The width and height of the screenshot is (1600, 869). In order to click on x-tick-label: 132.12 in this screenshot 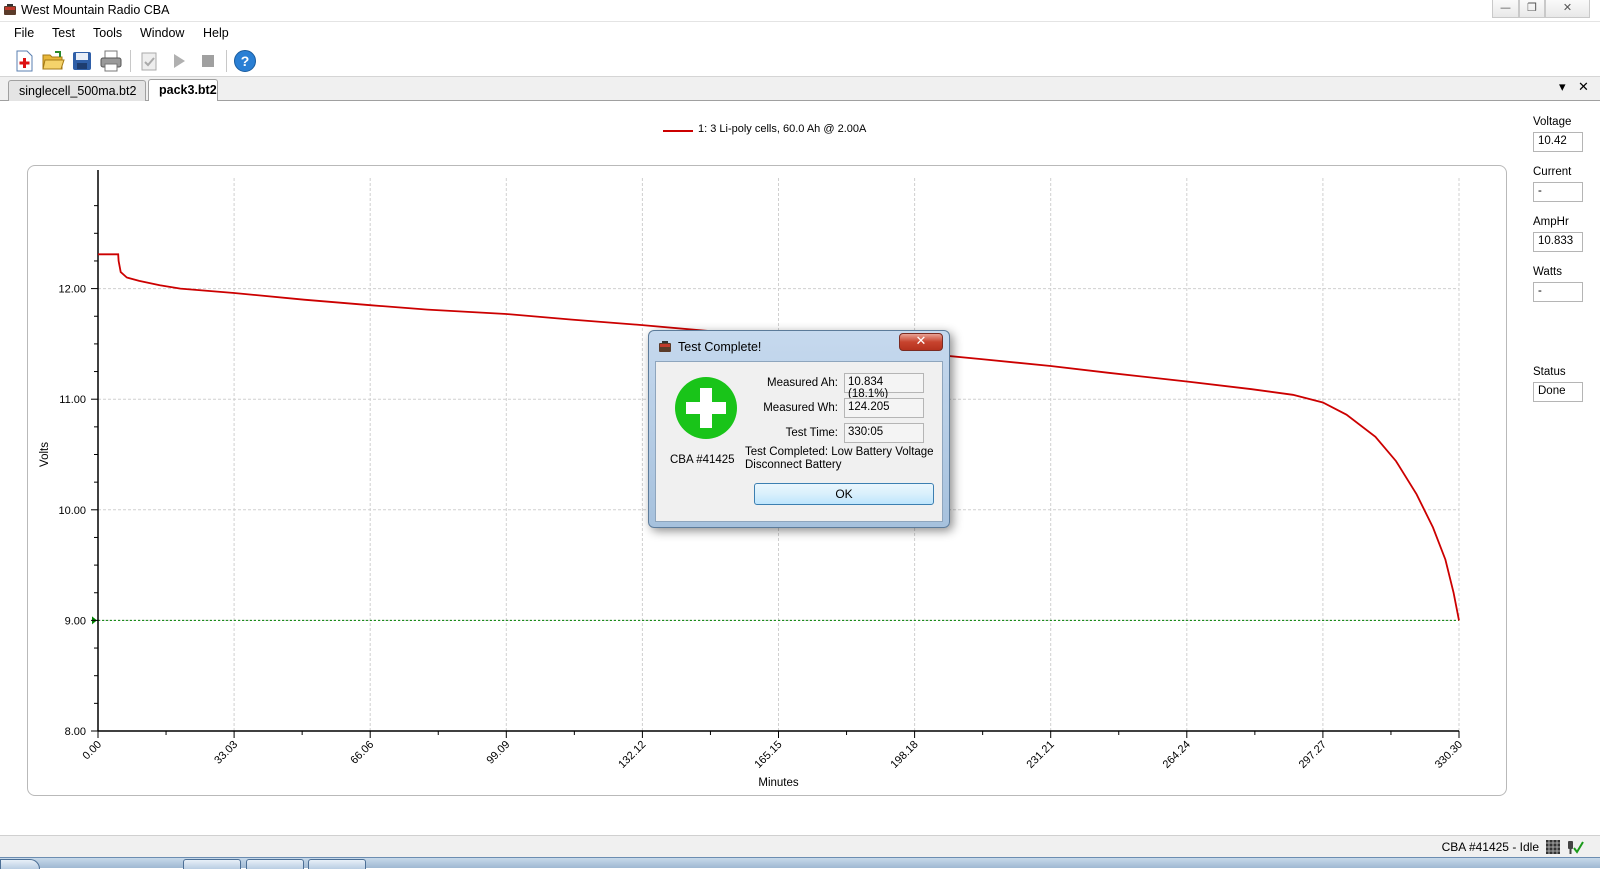, I will do `click(632, 755)`.